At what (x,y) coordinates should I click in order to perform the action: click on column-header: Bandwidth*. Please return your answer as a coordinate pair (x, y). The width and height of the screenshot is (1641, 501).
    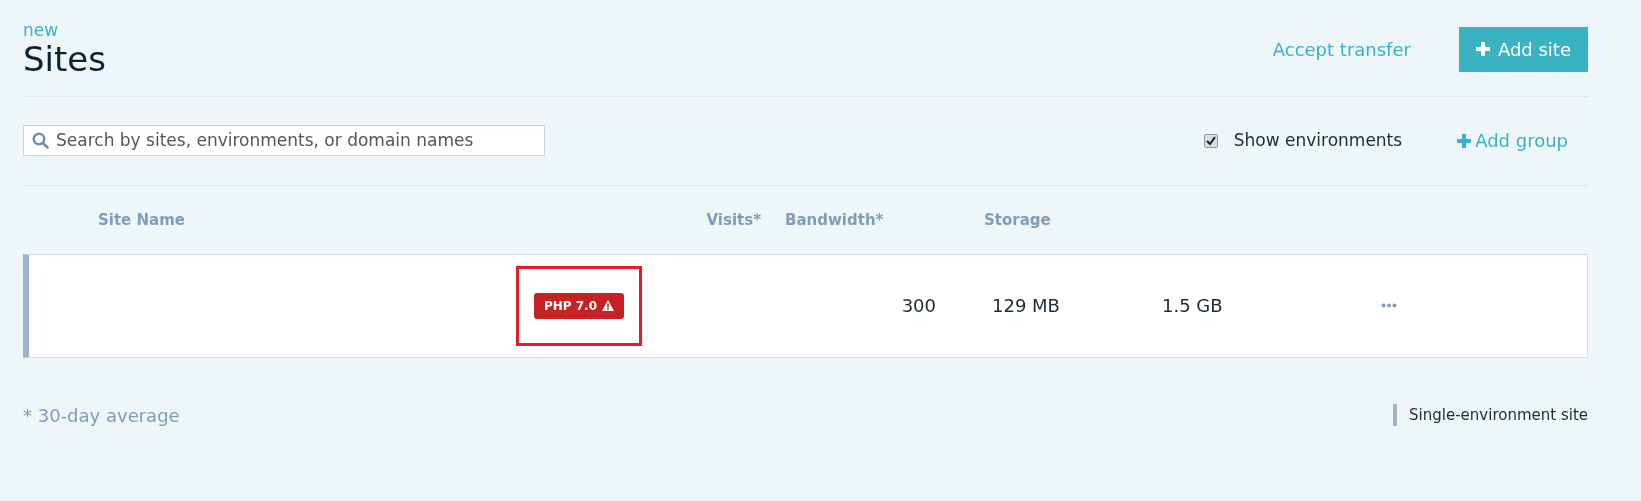
    Looking at the image, I should click on (834, 220).